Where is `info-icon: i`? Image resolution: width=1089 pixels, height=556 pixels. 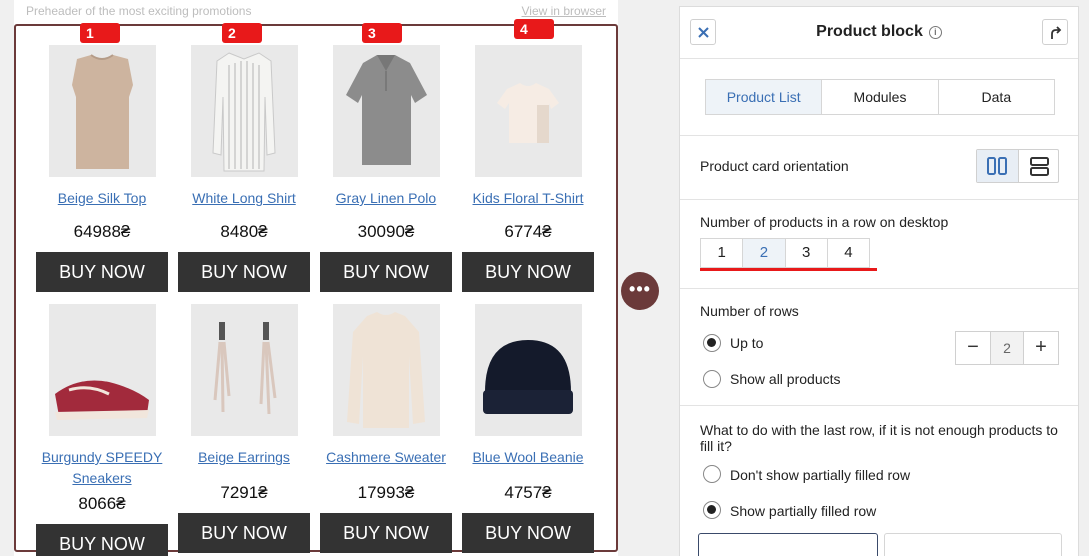
info-icon: i is located at coordinates (935, 32).